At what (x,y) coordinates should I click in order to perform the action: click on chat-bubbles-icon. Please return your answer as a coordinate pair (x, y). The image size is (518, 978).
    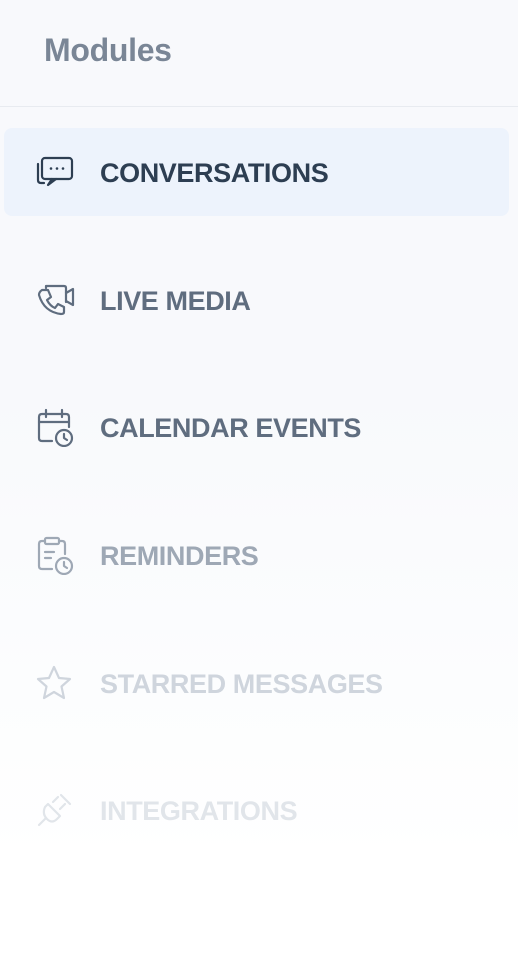
    Looking at the image, I should click on (54, 172).